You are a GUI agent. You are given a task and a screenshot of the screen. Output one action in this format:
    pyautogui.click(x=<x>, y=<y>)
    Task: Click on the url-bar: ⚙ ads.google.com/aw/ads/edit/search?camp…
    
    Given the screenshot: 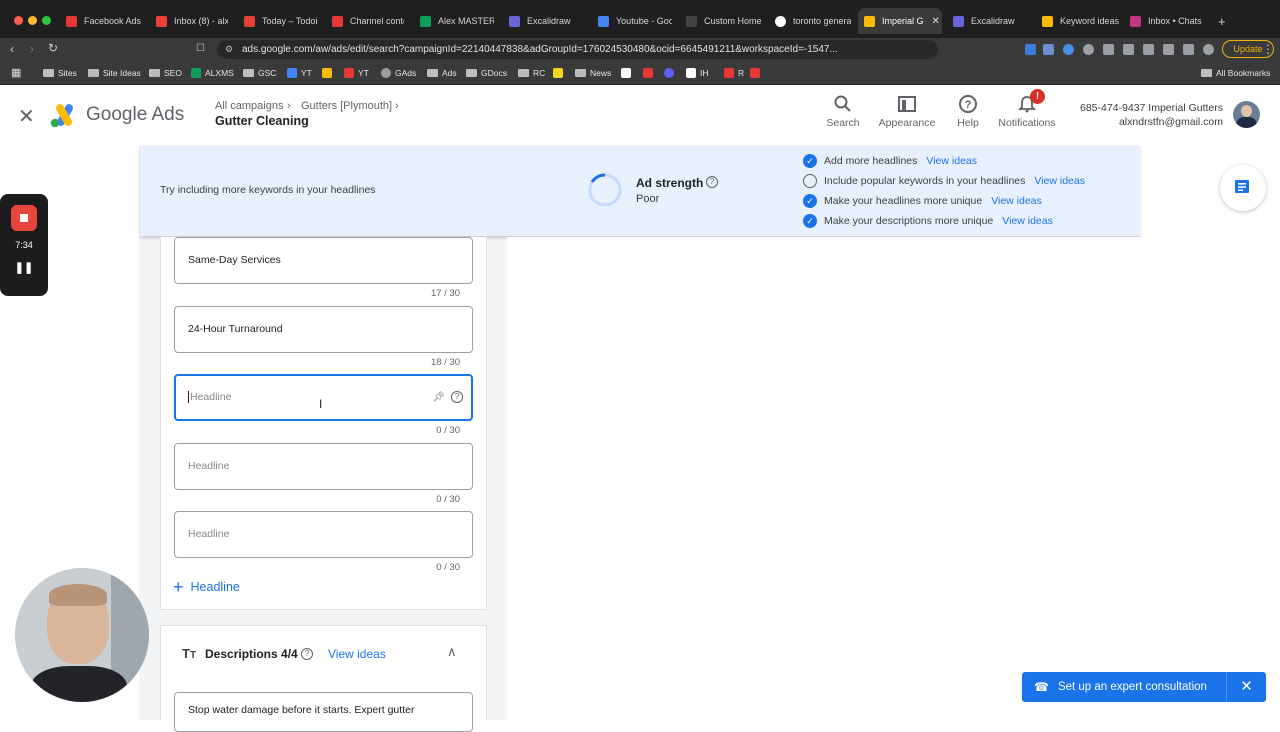 What is the action you would take?
    pyautogui.click(x=577, y=49)
    